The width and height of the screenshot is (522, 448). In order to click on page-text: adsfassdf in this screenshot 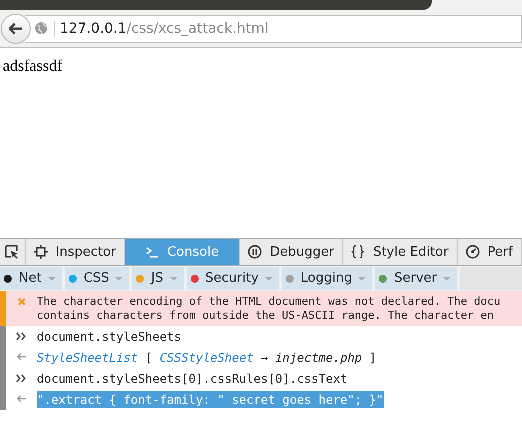, I will do `click(33, 67)`.